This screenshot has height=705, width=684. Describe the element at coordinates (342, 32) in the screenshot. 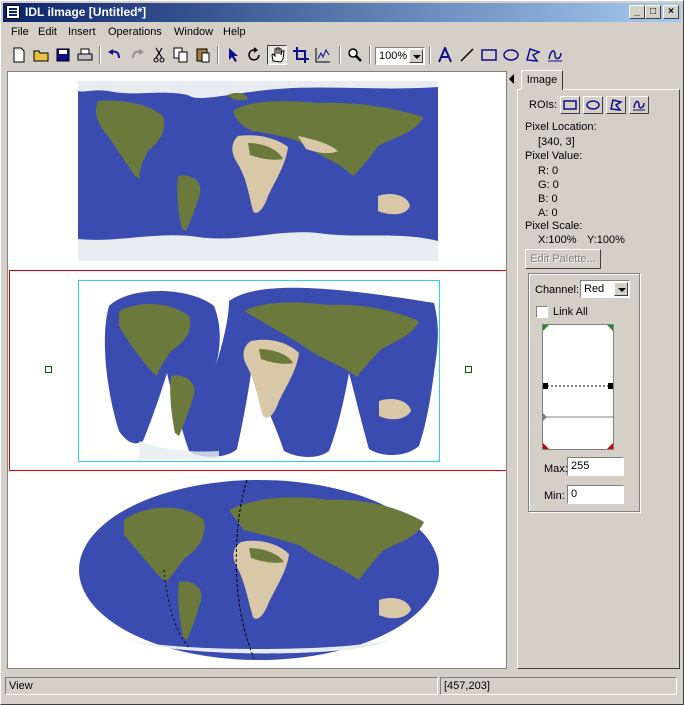

I see `menu-bar: File Edit Insert Operations Window Help` at that location.